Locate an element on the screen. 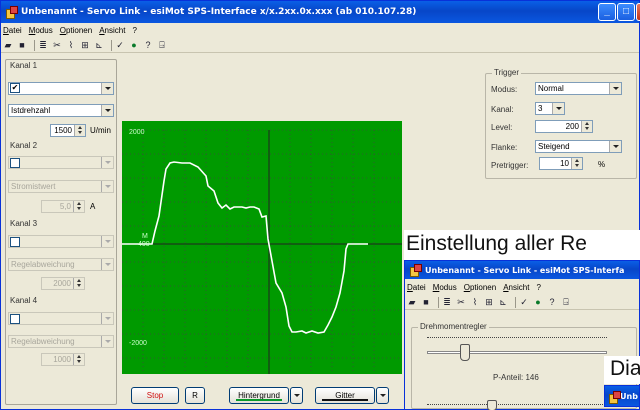 The image size is (640, 410). scope-marker-label: M is located at coordinates (145, 236).